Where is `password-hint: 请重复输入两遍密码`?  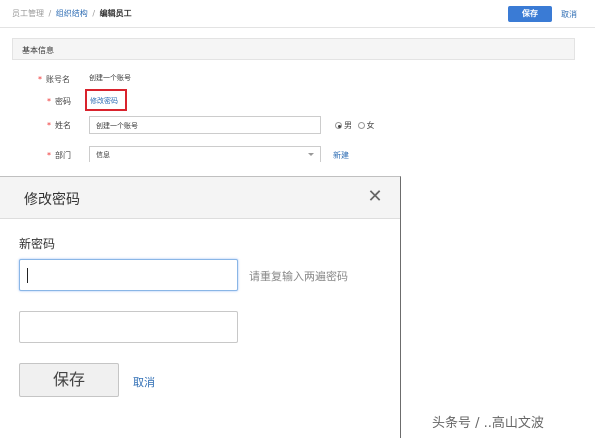
password-hint: 请重复输入两遍密码 is located at coordinates (298, 276).